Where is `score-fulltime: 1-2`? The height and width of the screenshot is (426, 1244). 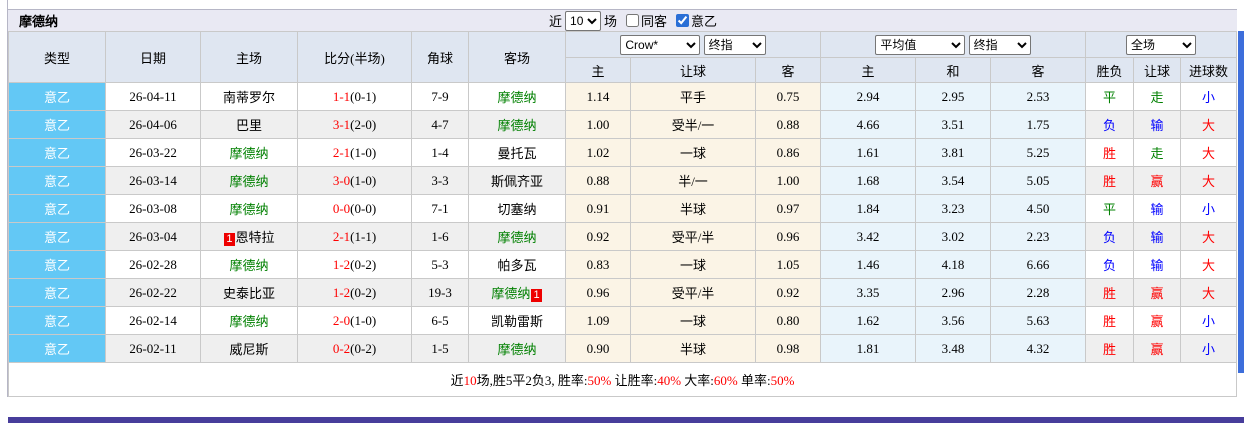
score-fulltime: 1-2 is located at coordinates (341, 292).